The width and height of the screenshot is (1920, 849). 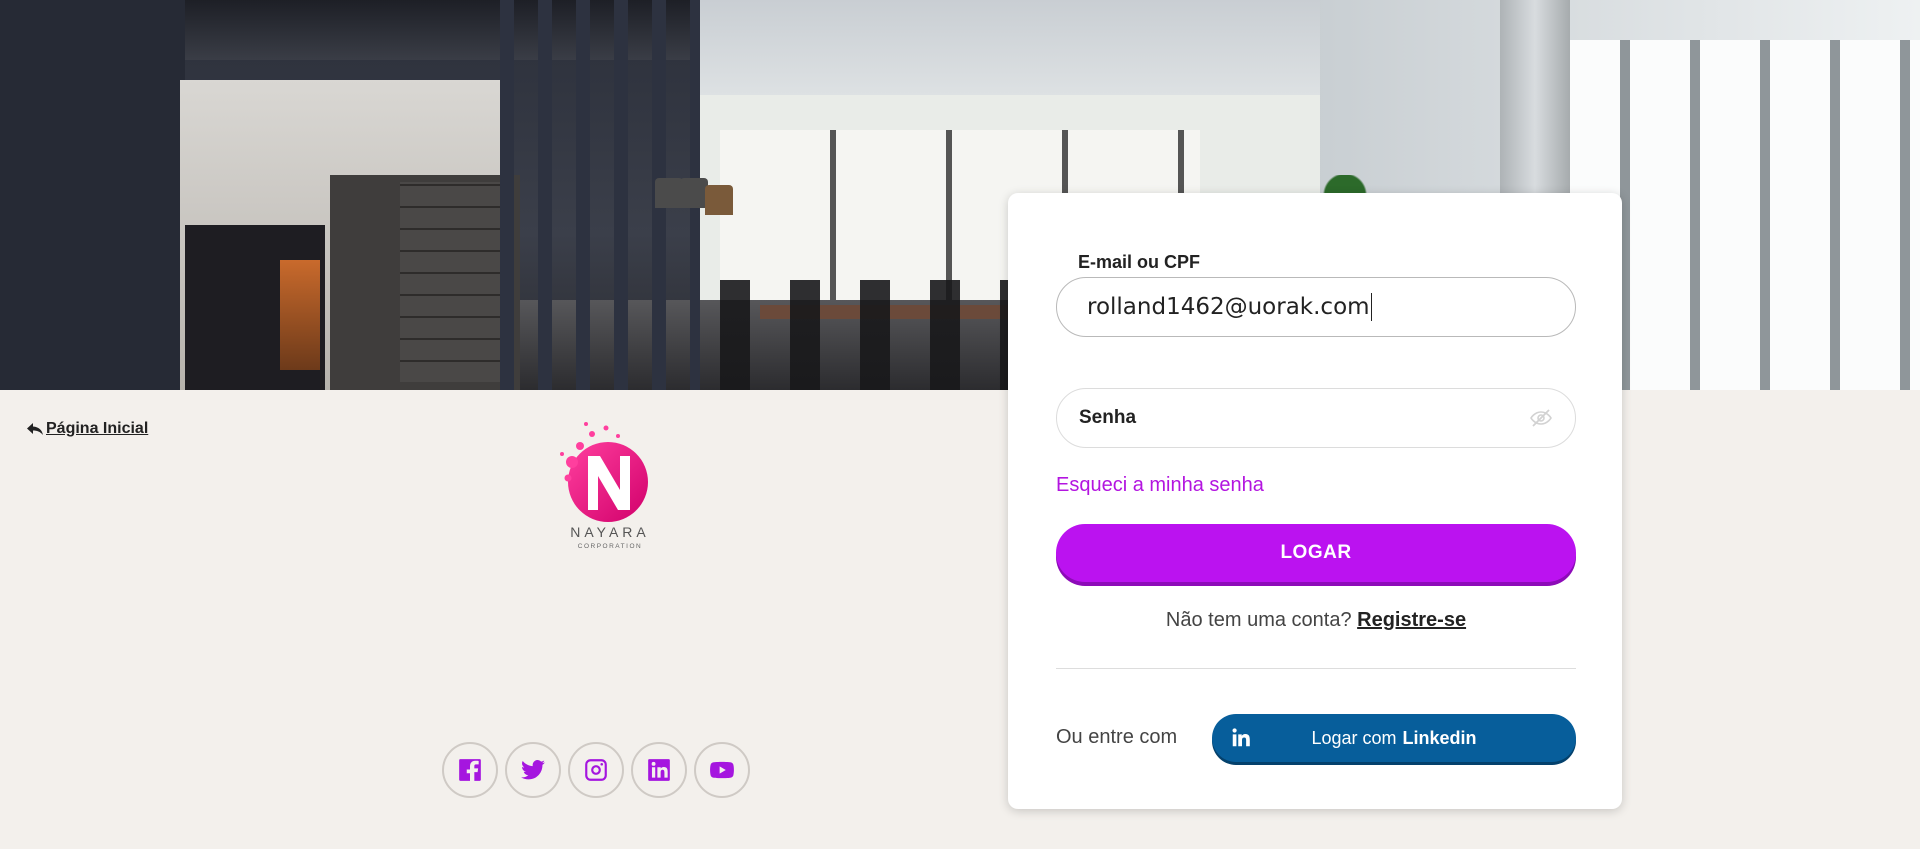 What do you see at coordinates (1108, 417) in the screenshot?
I see `password-placeholder: Senha` at bounding box center [1108, 417].